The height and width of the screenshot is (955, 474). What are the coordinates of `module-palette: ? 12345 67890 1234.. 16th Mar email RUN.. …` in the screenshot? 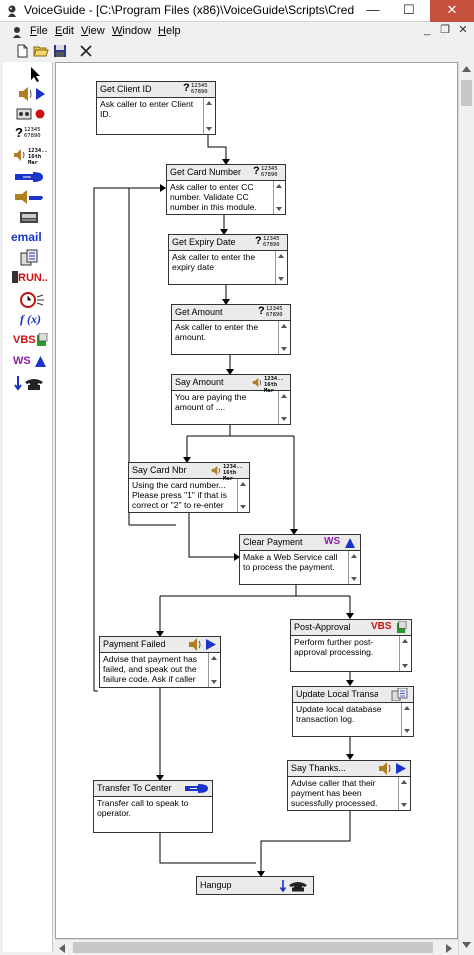 It's located at (28, 507).